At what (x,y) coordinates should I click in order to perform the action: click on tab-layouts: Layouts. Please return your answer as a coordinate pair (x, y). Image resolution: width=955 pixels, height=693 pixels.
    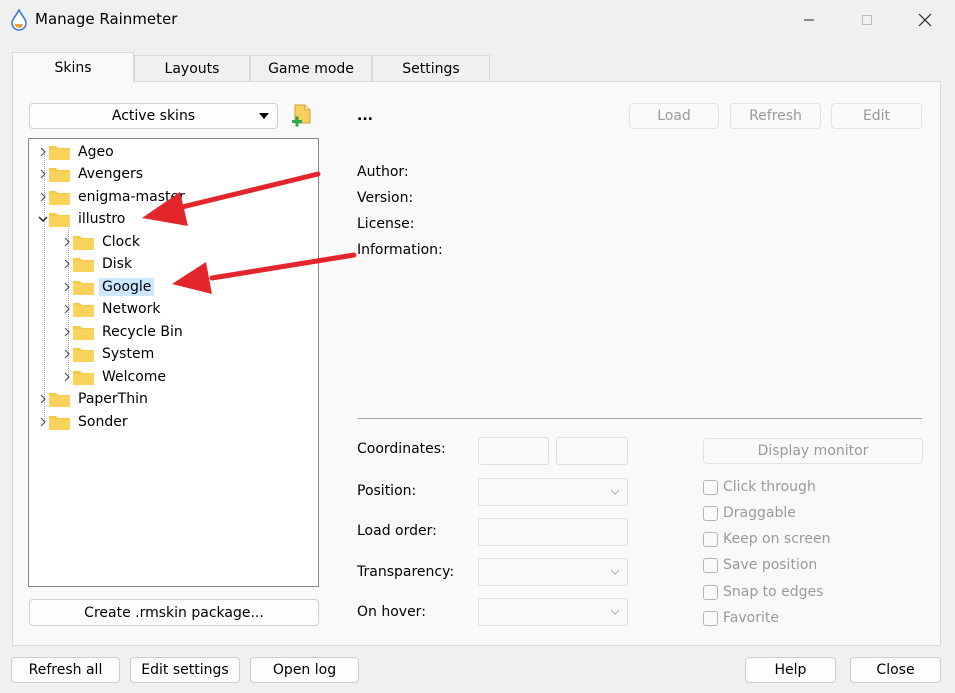
    Looking at the image, I should click on (192, 68).